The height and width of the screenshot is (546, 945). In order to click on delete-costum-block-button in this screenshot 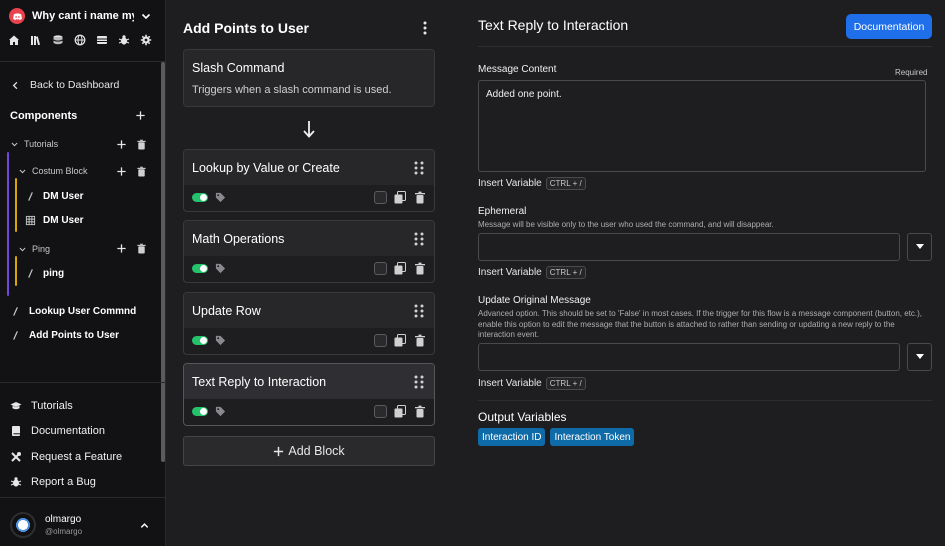, I will do `click(141, 171)`.